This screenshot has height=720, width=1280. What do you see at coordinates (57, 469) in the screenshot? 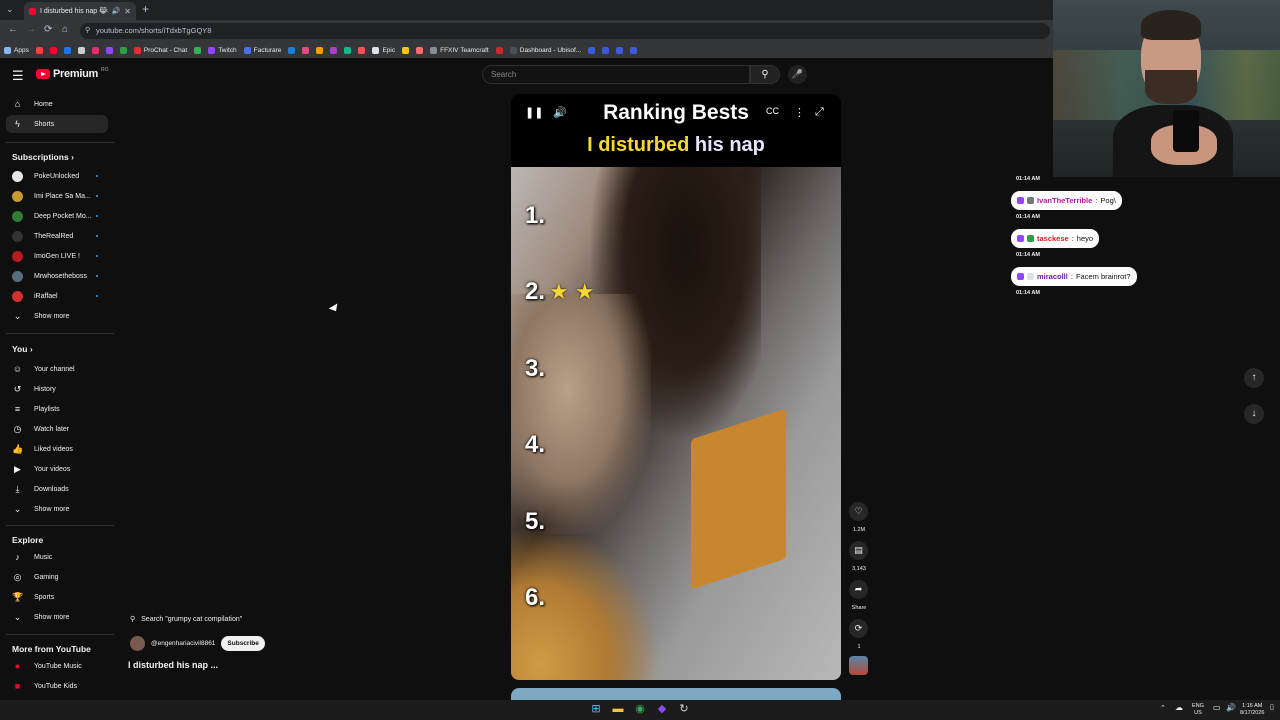
I see `sidebar-item-your-videos: ▶ Your videos` at bounding box center [57, 469].